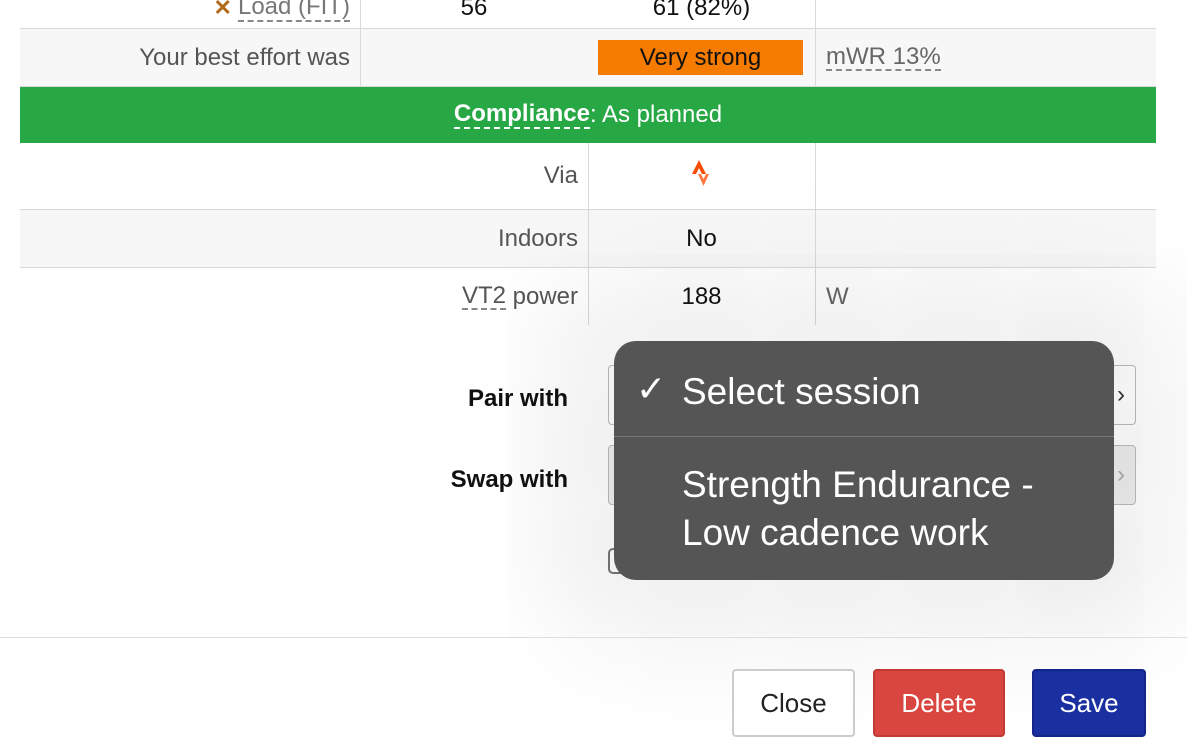 This screenshot has width=1187, height=750. What do you see at coordinates (541, 296) in the screenshot?
I see `vt2-label-rest: power` at bounding box center [541, 296].